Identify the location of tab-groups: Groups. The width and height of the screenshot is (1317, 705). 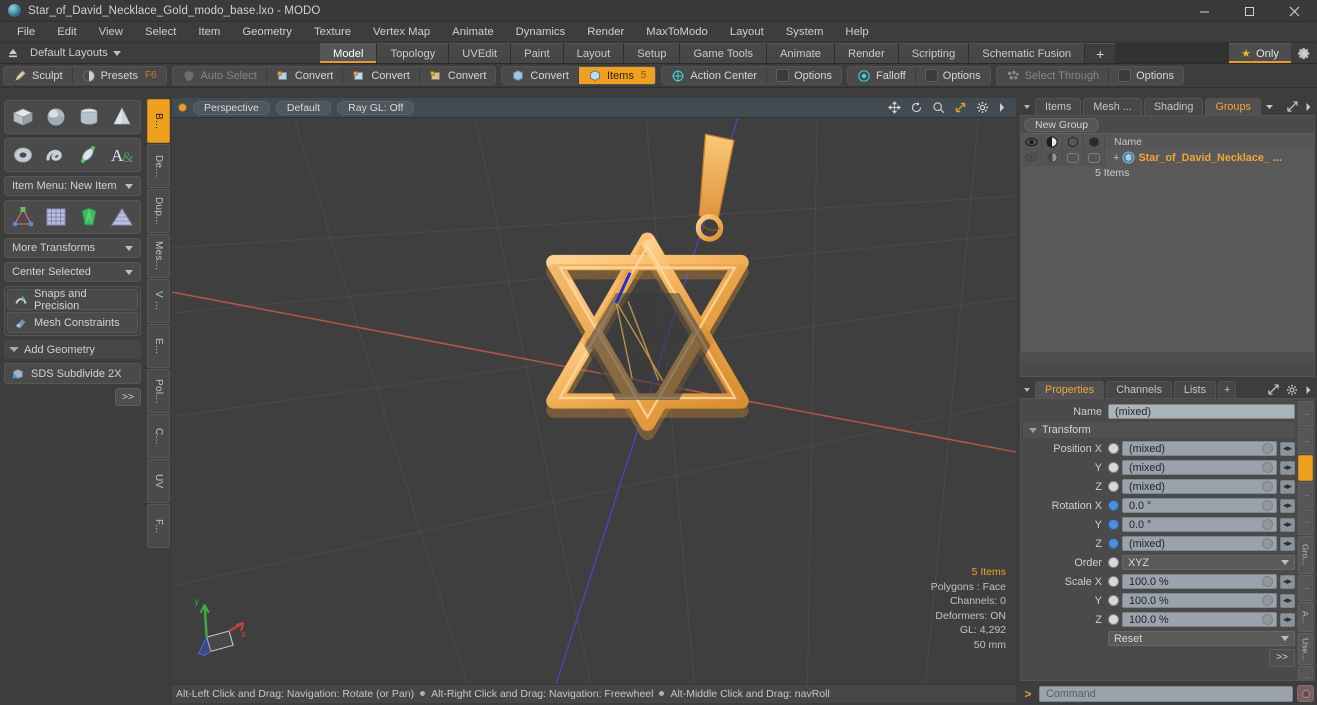
(1233, 106).